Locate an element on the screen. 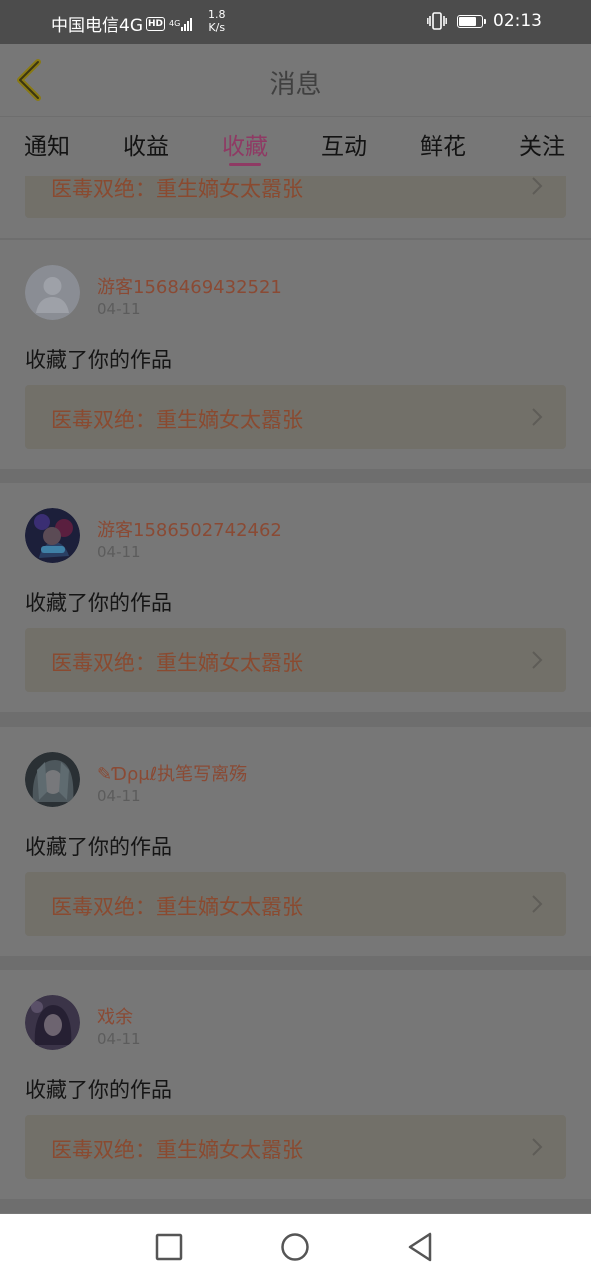 The width and height of the screenshot is (591, 1280). user-name: 游客1568469432521 is located at coordinates (189, 286).